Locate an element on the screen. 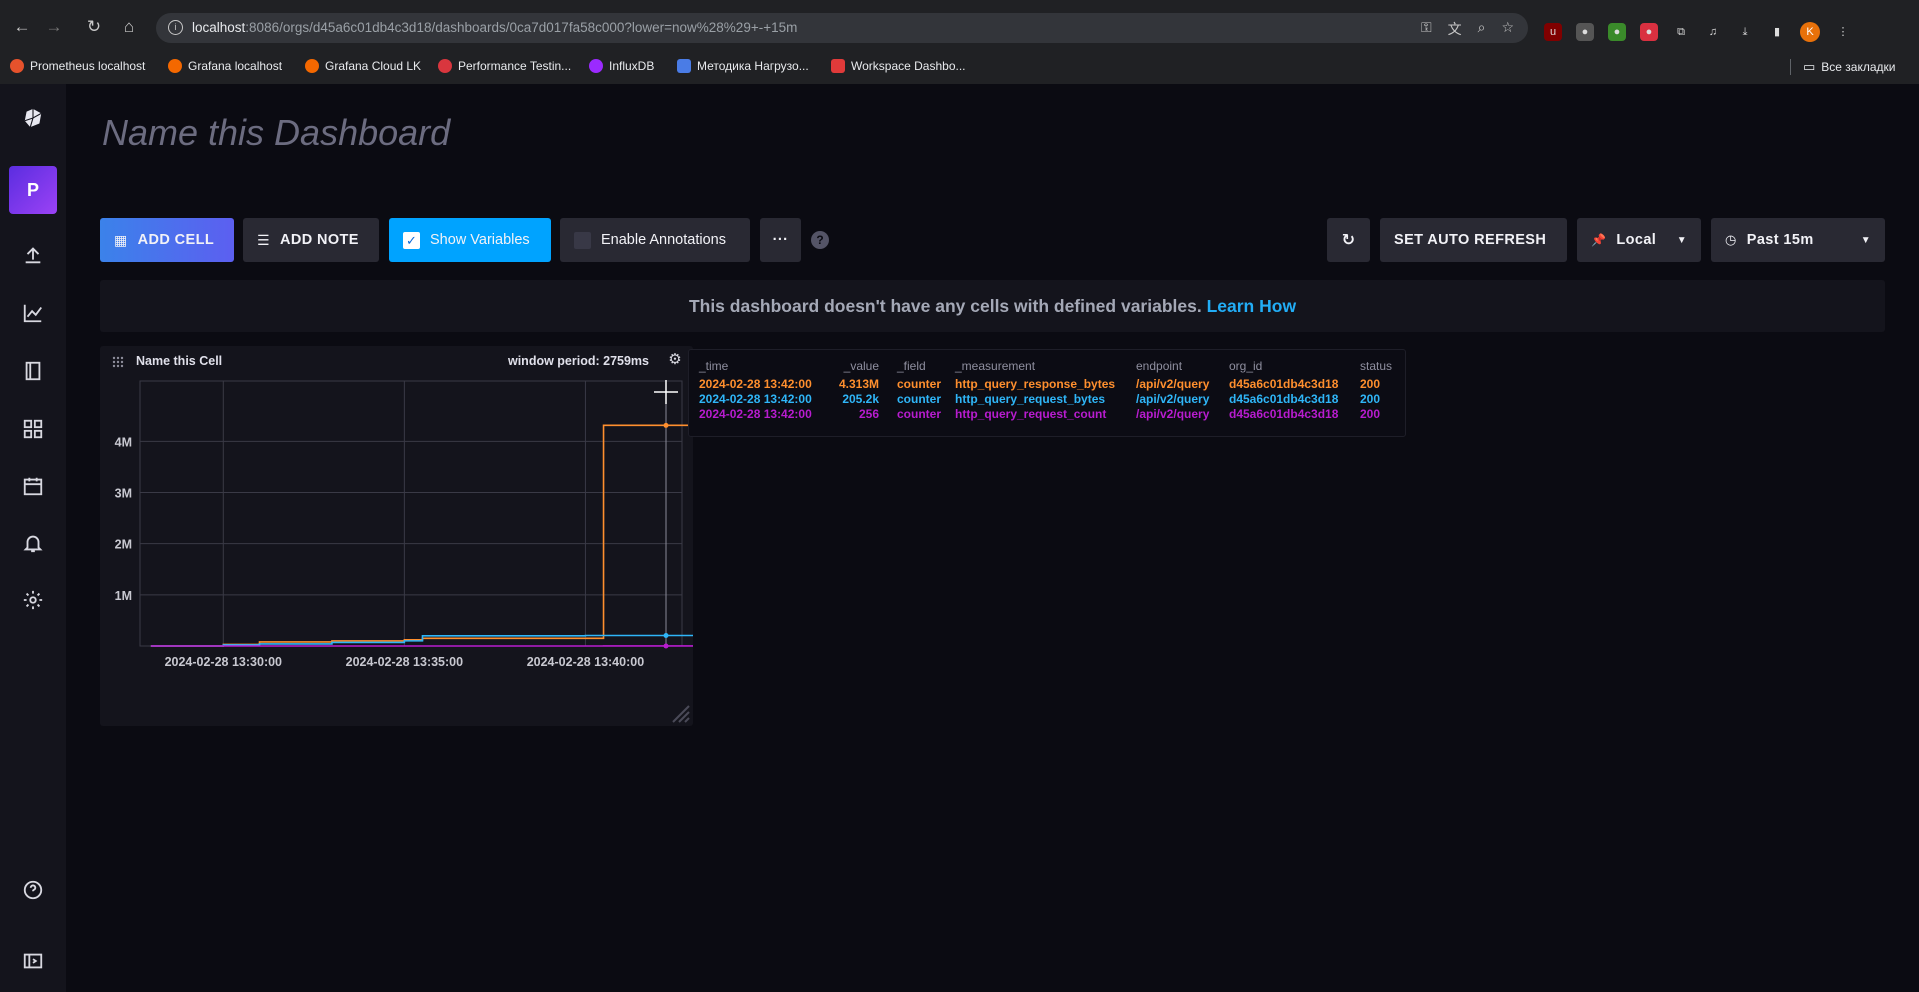 This screenshot has width=1919, height=992. alerts-bell-icon is located at coordinates (33, 543).